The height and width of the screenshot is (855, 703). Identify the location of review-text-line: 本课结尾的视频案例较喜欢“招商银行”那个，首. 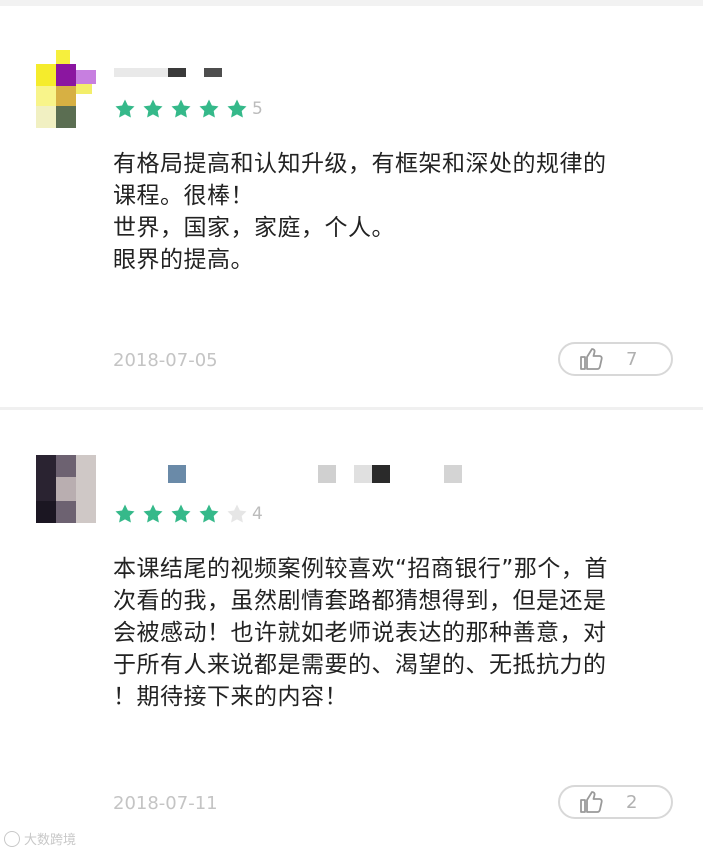
(360, 569).